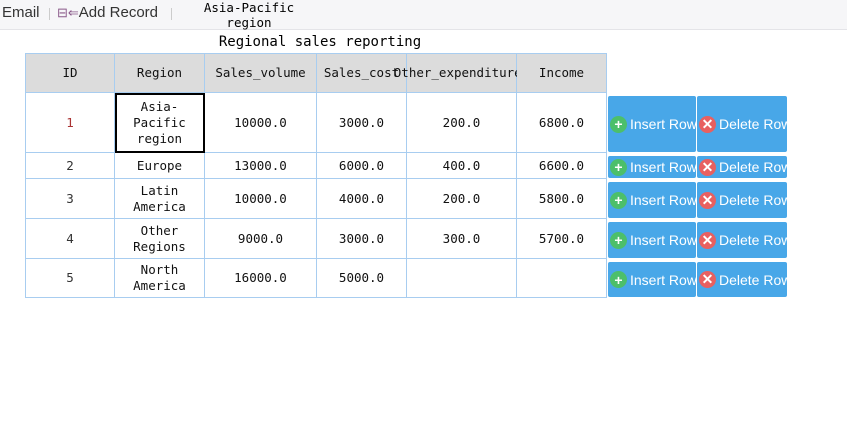  What do you see at coordinates (462, 239) in the screenshot?
I see `table-cell-other_expenditures: 300.0` at bounding box center [462, 239].